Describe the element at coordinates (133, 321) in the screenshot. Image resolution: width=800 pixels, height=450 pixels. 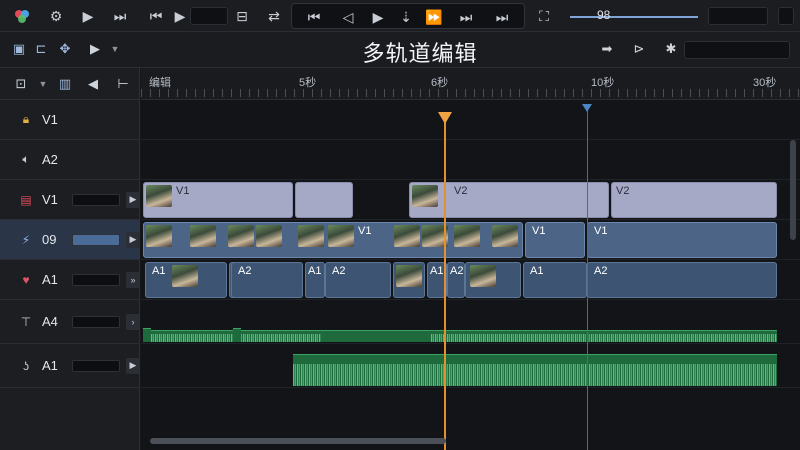
I see `track-chevron-icon: ›` at that location.